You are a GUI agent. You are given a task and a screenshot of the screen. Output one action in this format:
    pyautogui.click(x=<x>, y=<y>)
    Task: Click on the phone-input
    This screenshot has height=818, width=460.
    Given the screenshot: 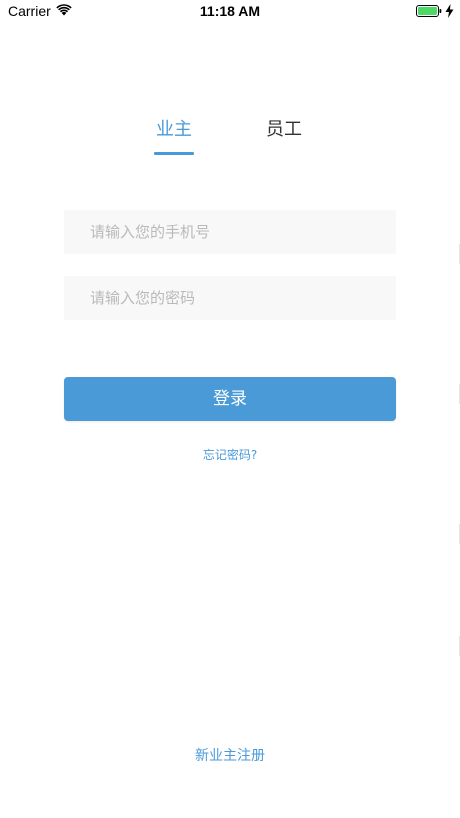 What is the action you would take?
    pyautogui.click(x=230, y=232)
    